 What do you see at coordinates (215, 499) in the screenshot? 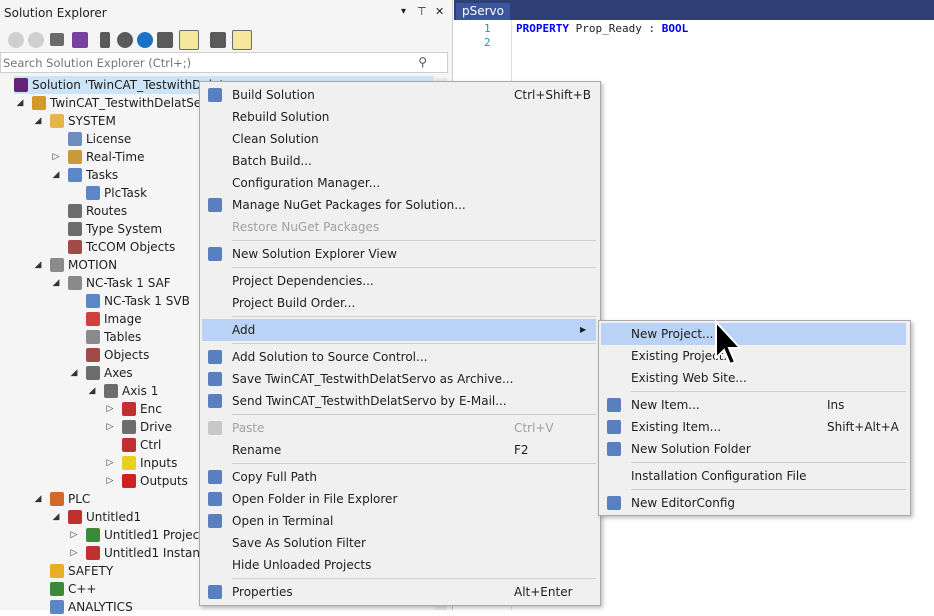
I see `open-folder-icon` at bounding box center [215, 499].